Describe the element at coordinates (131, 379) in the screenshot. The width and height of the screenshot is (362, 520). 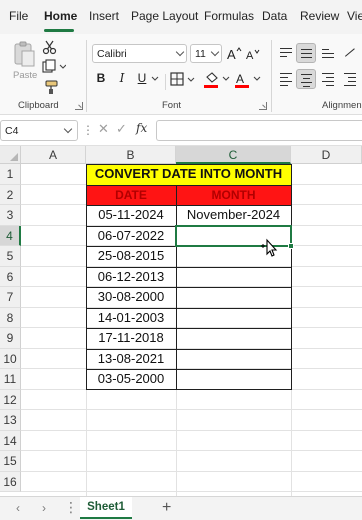
I see `date-cell: 03-05-2000` at that location.